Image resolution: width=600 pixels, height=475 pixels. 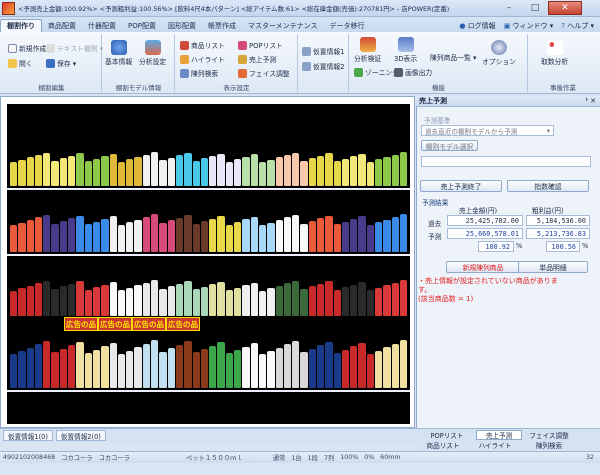 I want to click on maximize-button: □, so click(x=535, y=8).